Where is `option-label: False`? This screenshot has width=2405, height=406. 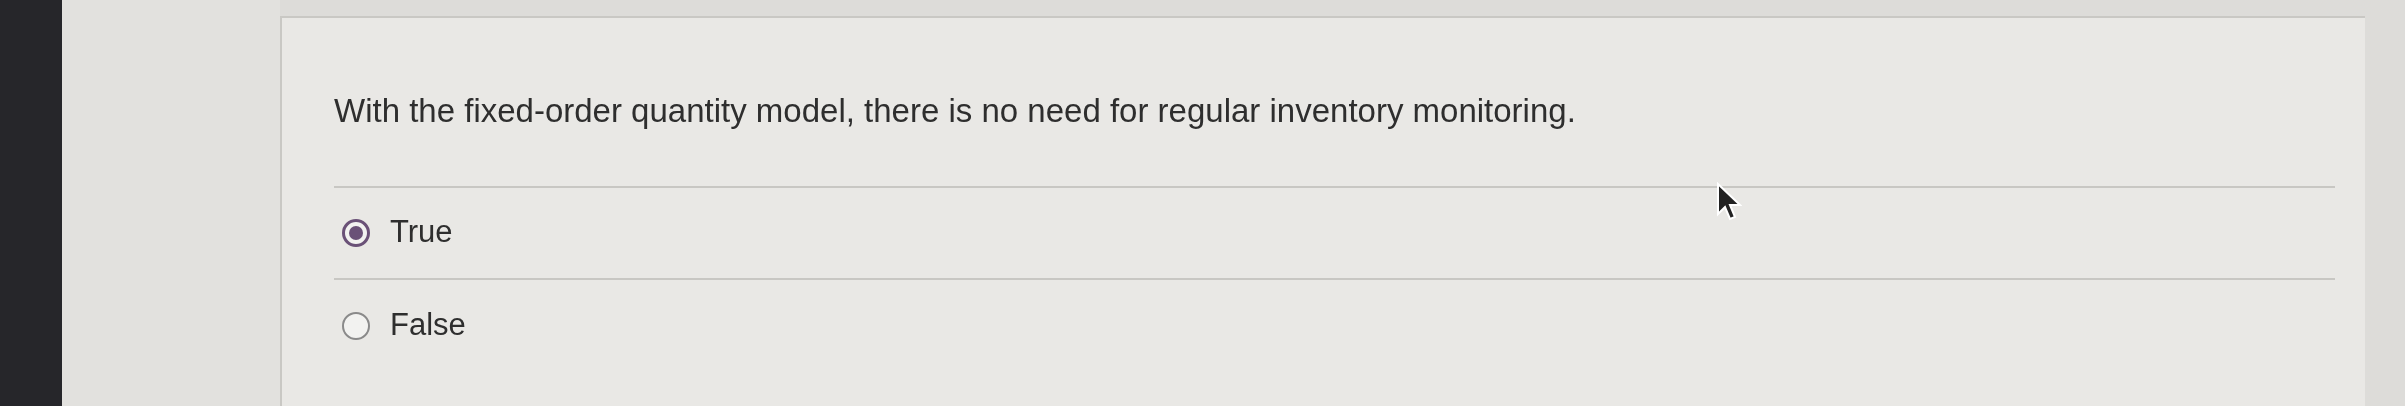
option-label: False is located at coordinates (428, 325).